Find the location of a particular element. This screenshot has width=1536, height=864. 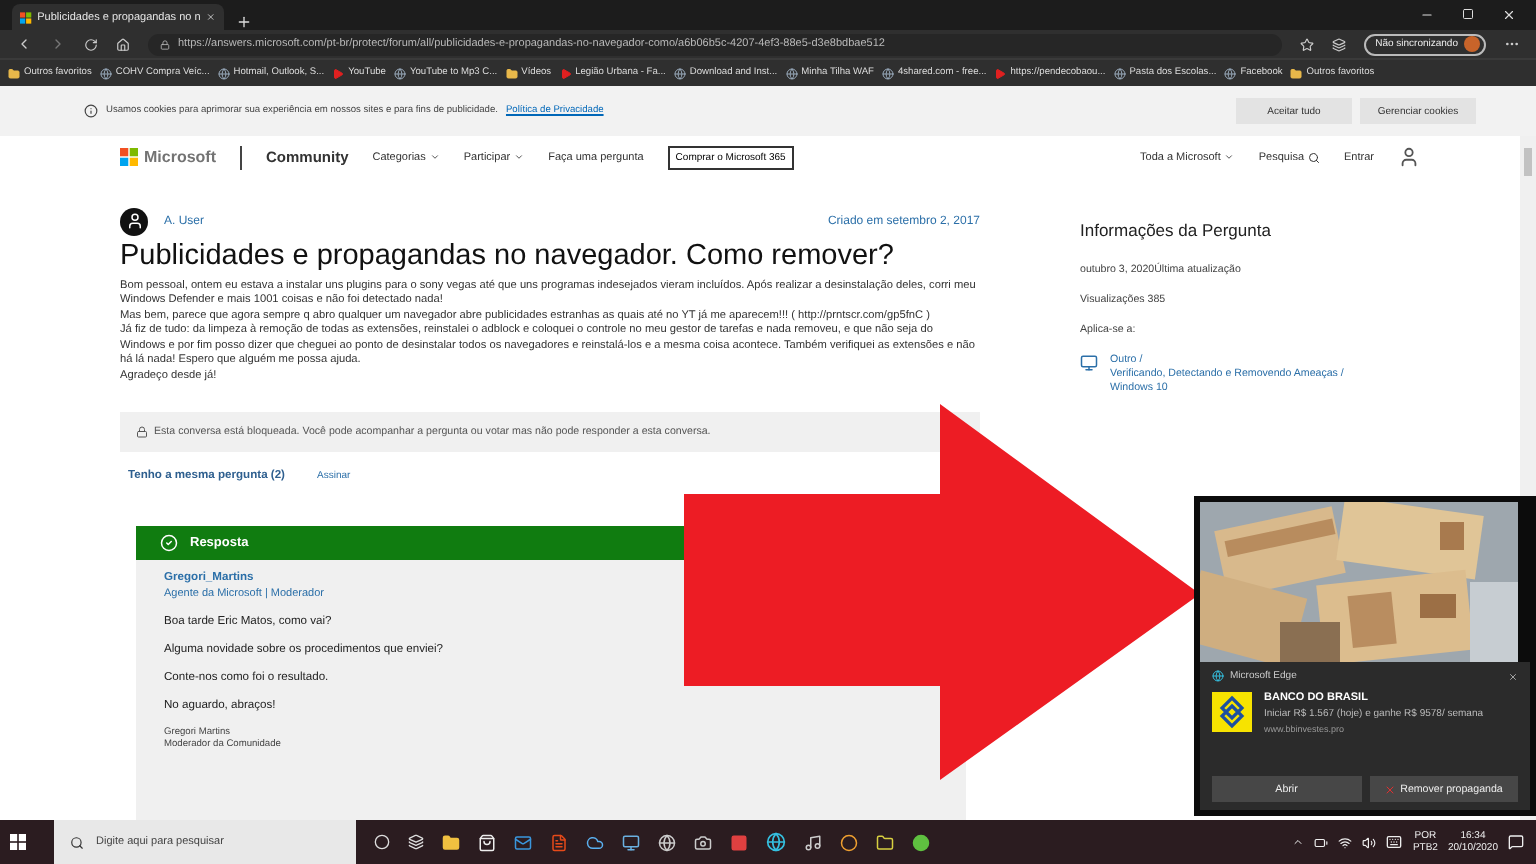

cloud-icon is located at coordinates (595, 842).